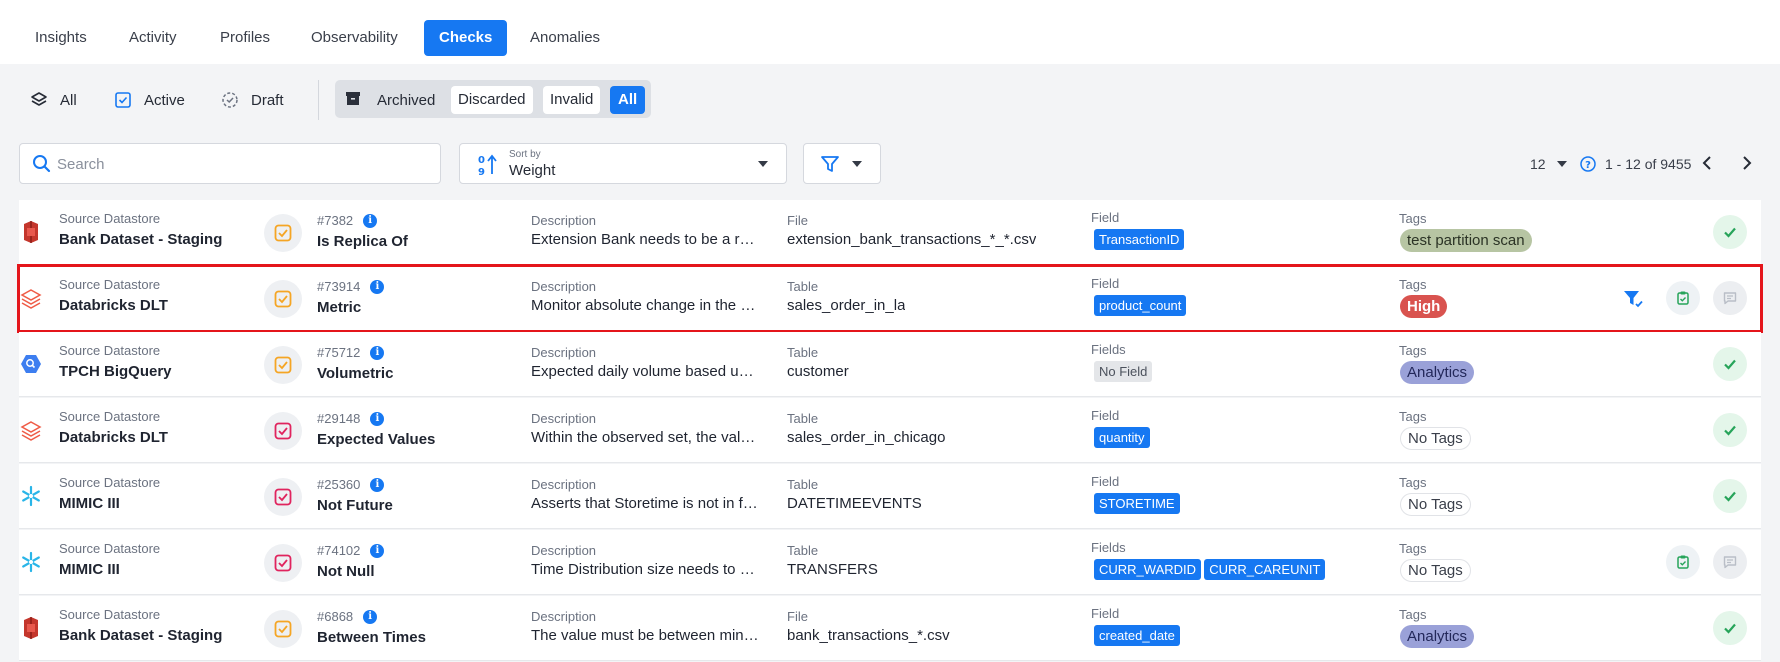 The image size is (1780, 662). What do you see at coordinates (1413, 548) in the screenshot?
I see `tags-label: Tags` at bounding box center [1413, 548].